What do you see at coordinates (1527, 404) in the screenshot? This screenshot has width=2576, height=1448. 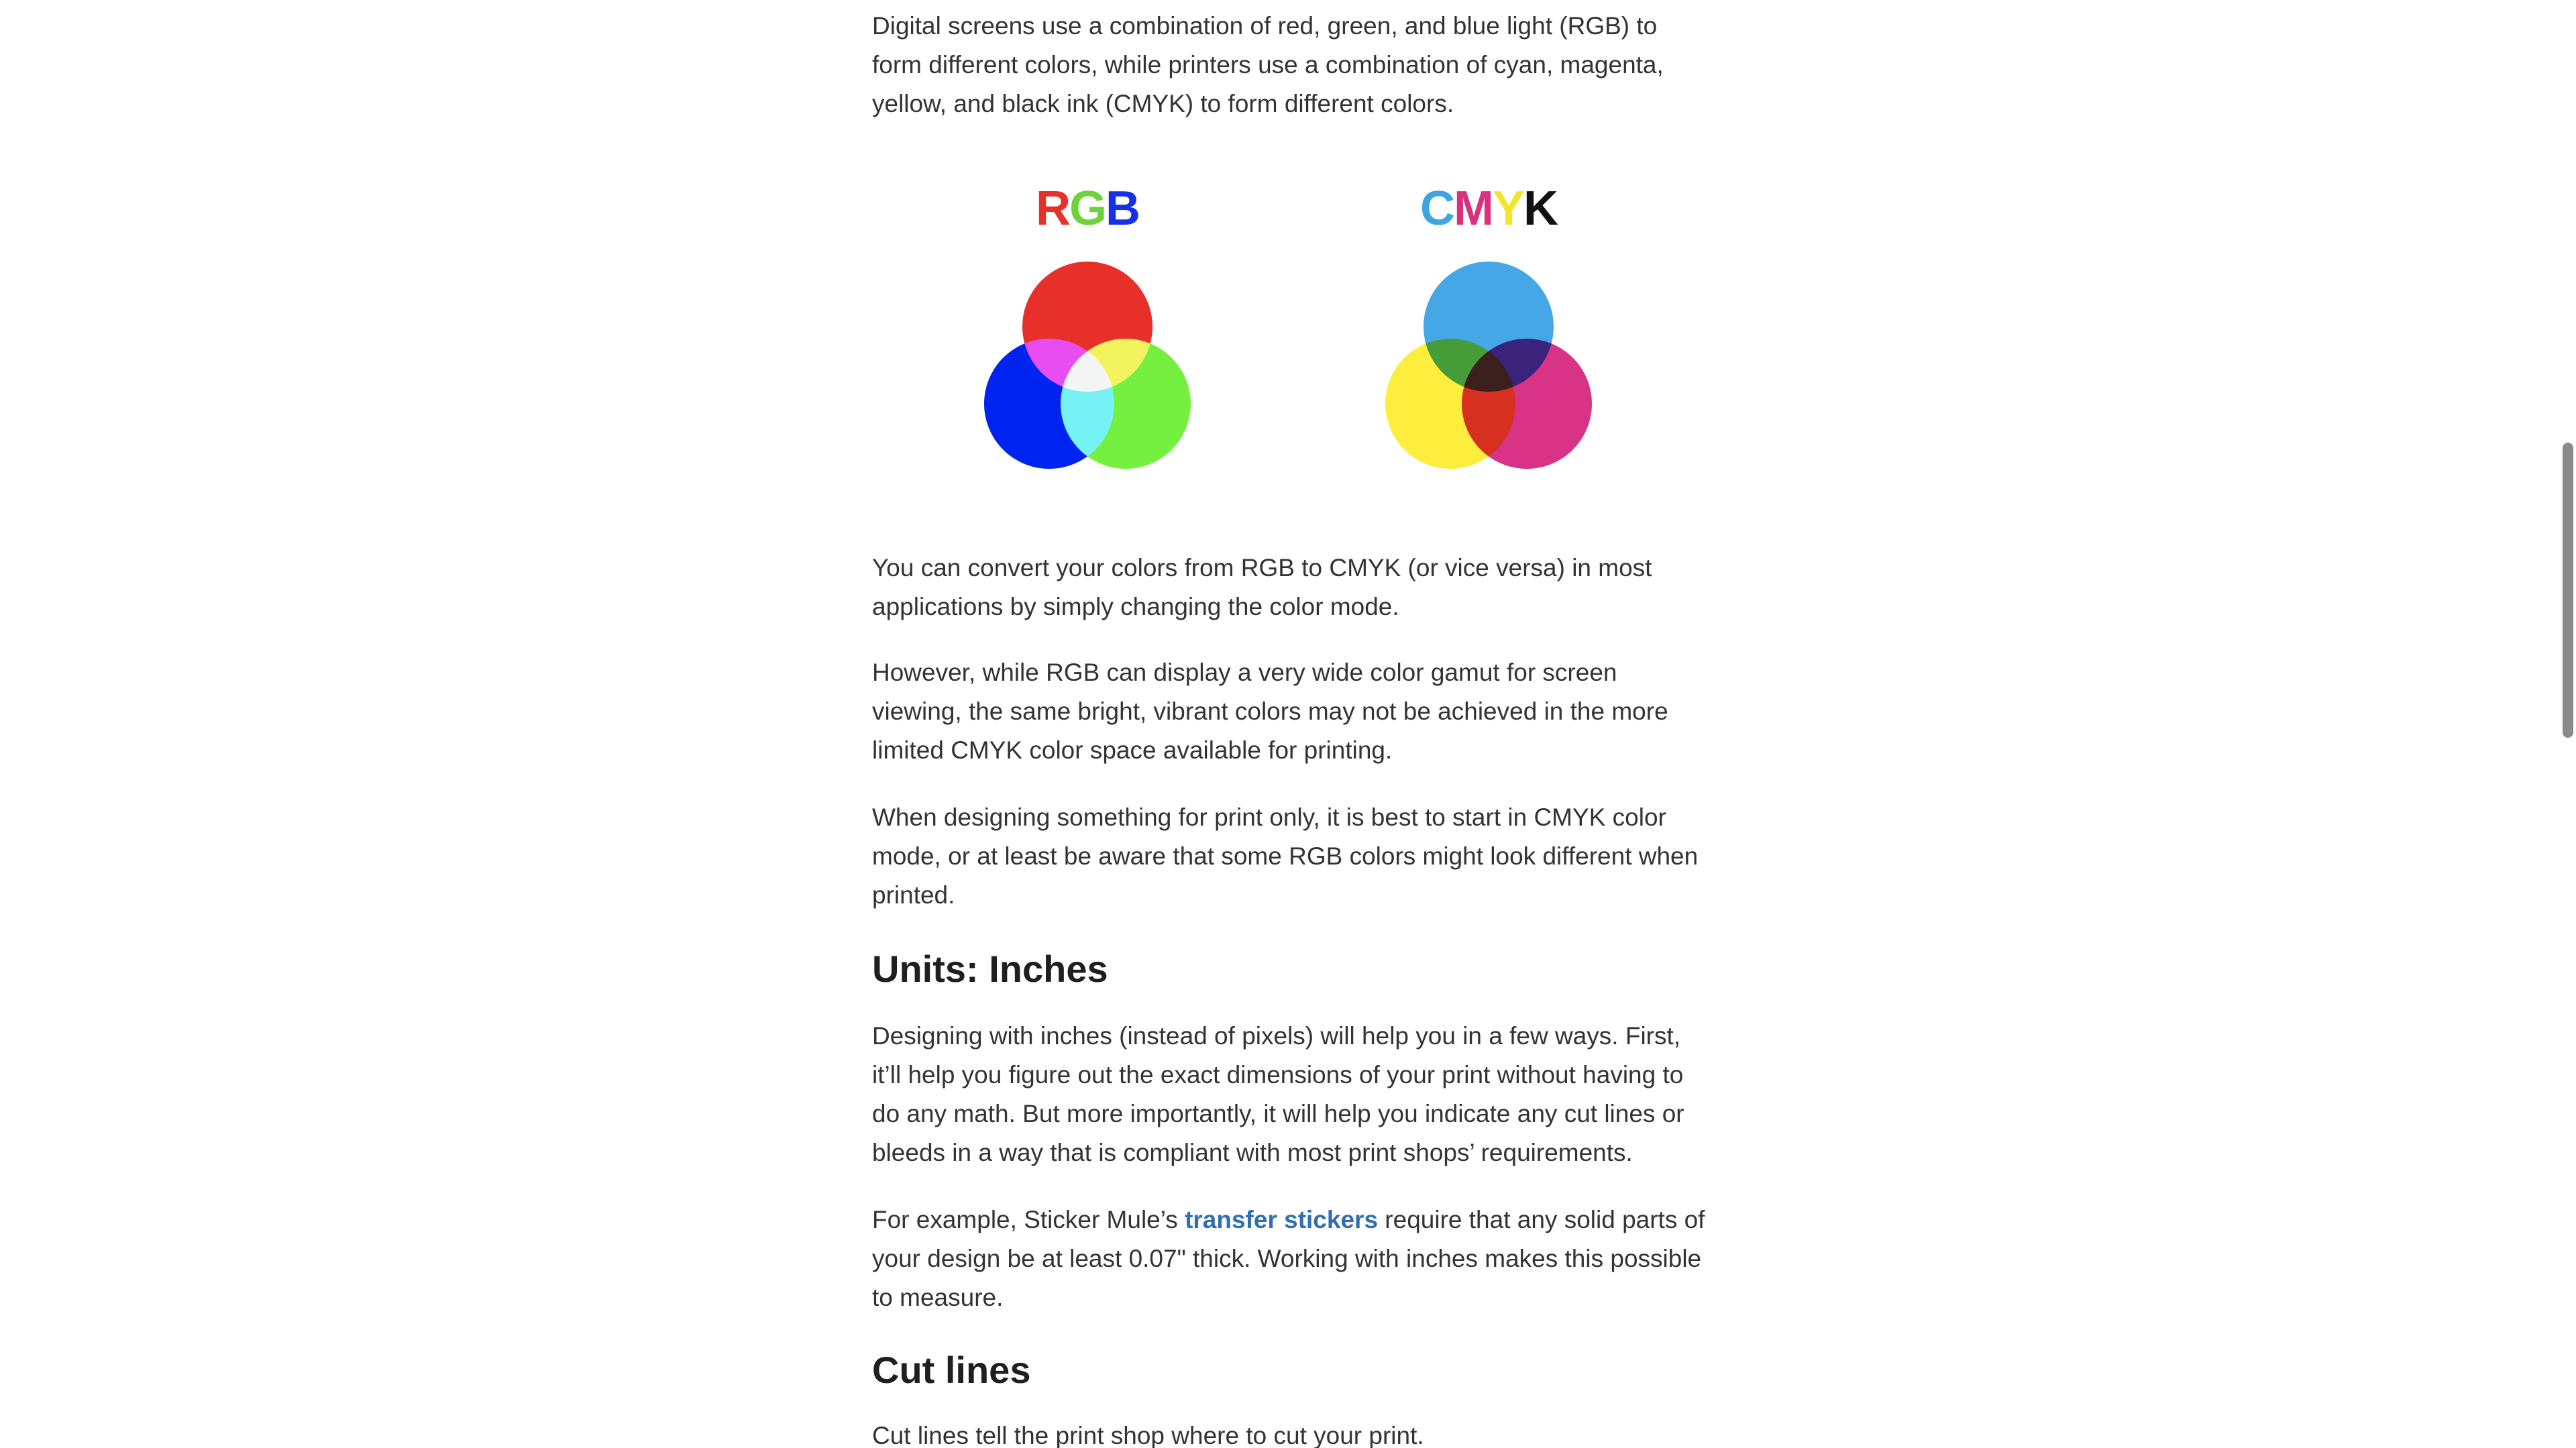 I see `cmyk-circle-magenta` at bounding box center [1527, 404].